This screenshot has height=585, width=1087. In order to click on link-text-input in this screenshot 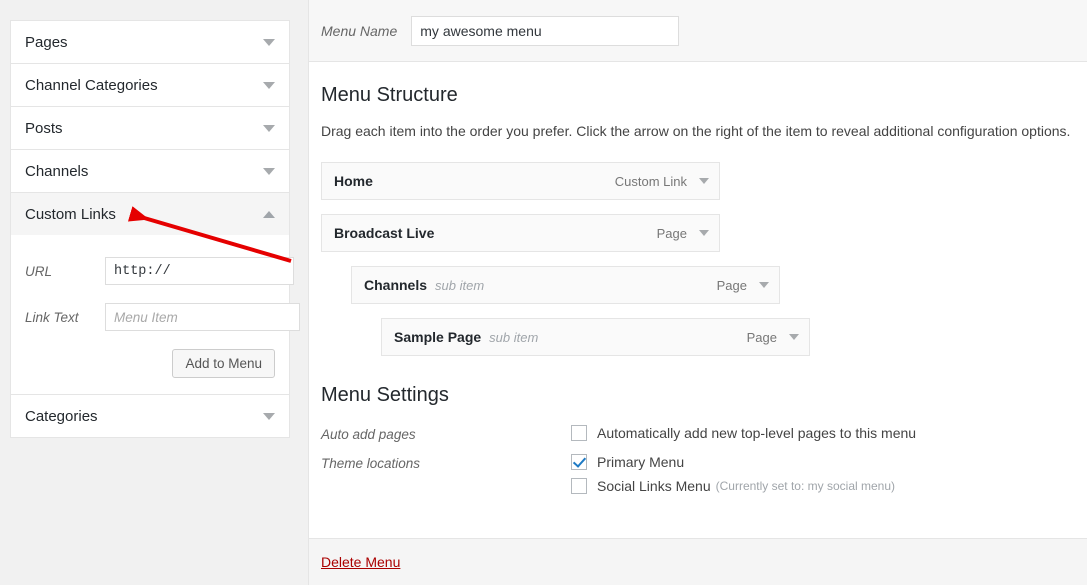, I will do `click(202, 317)`.